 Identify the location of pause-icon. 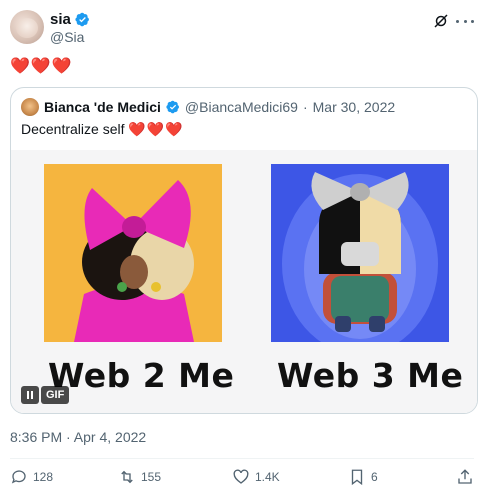
(30, 395).